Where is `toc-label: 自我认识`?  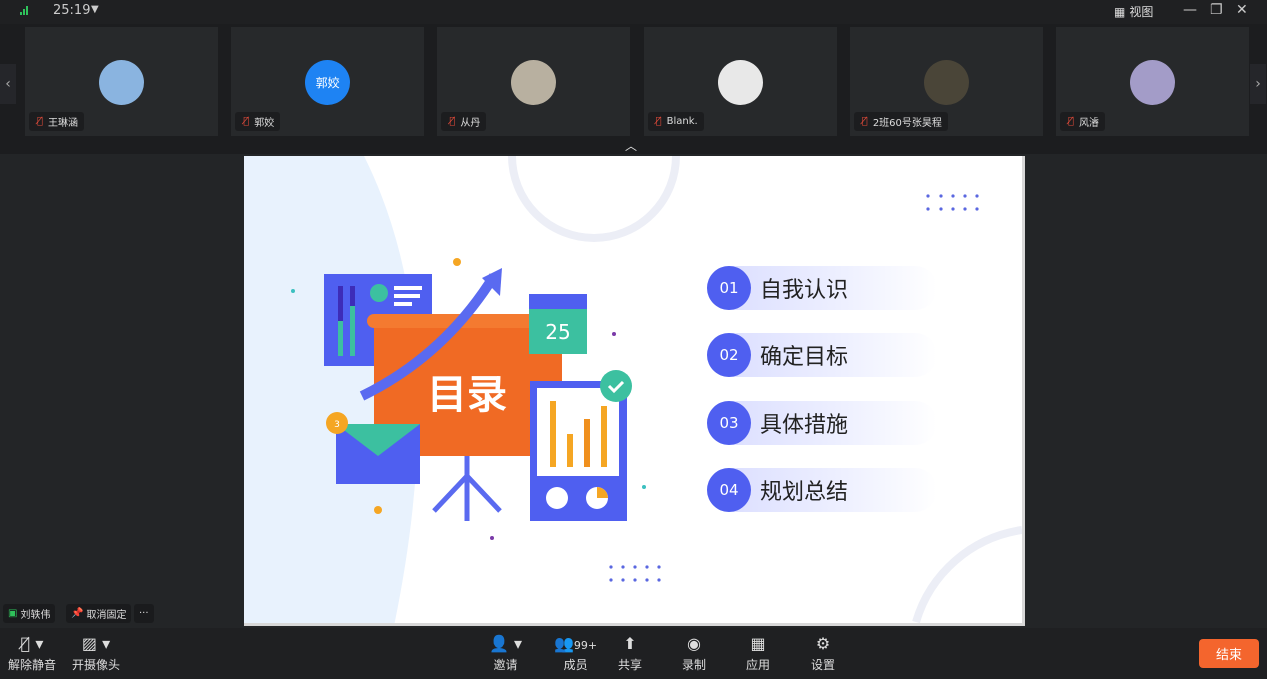 toc-label: 自我认识 is located at coordinates (804, 290).